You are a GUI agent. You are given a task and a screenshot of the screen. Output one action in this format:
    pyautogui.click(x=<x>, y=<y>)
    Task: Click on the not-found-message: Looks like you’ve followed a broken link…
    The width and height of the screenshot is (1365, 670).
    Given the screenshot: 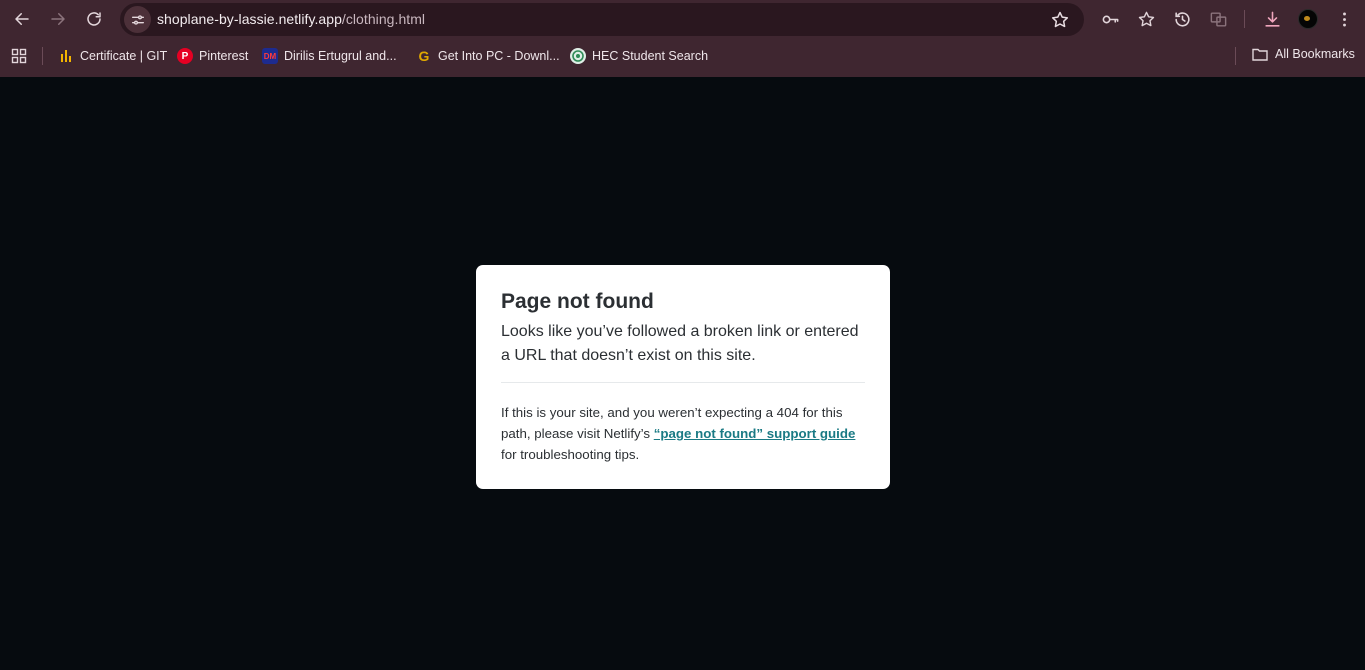 What is the action you would take?
    pyautogui.click(x=680, y=343)
    